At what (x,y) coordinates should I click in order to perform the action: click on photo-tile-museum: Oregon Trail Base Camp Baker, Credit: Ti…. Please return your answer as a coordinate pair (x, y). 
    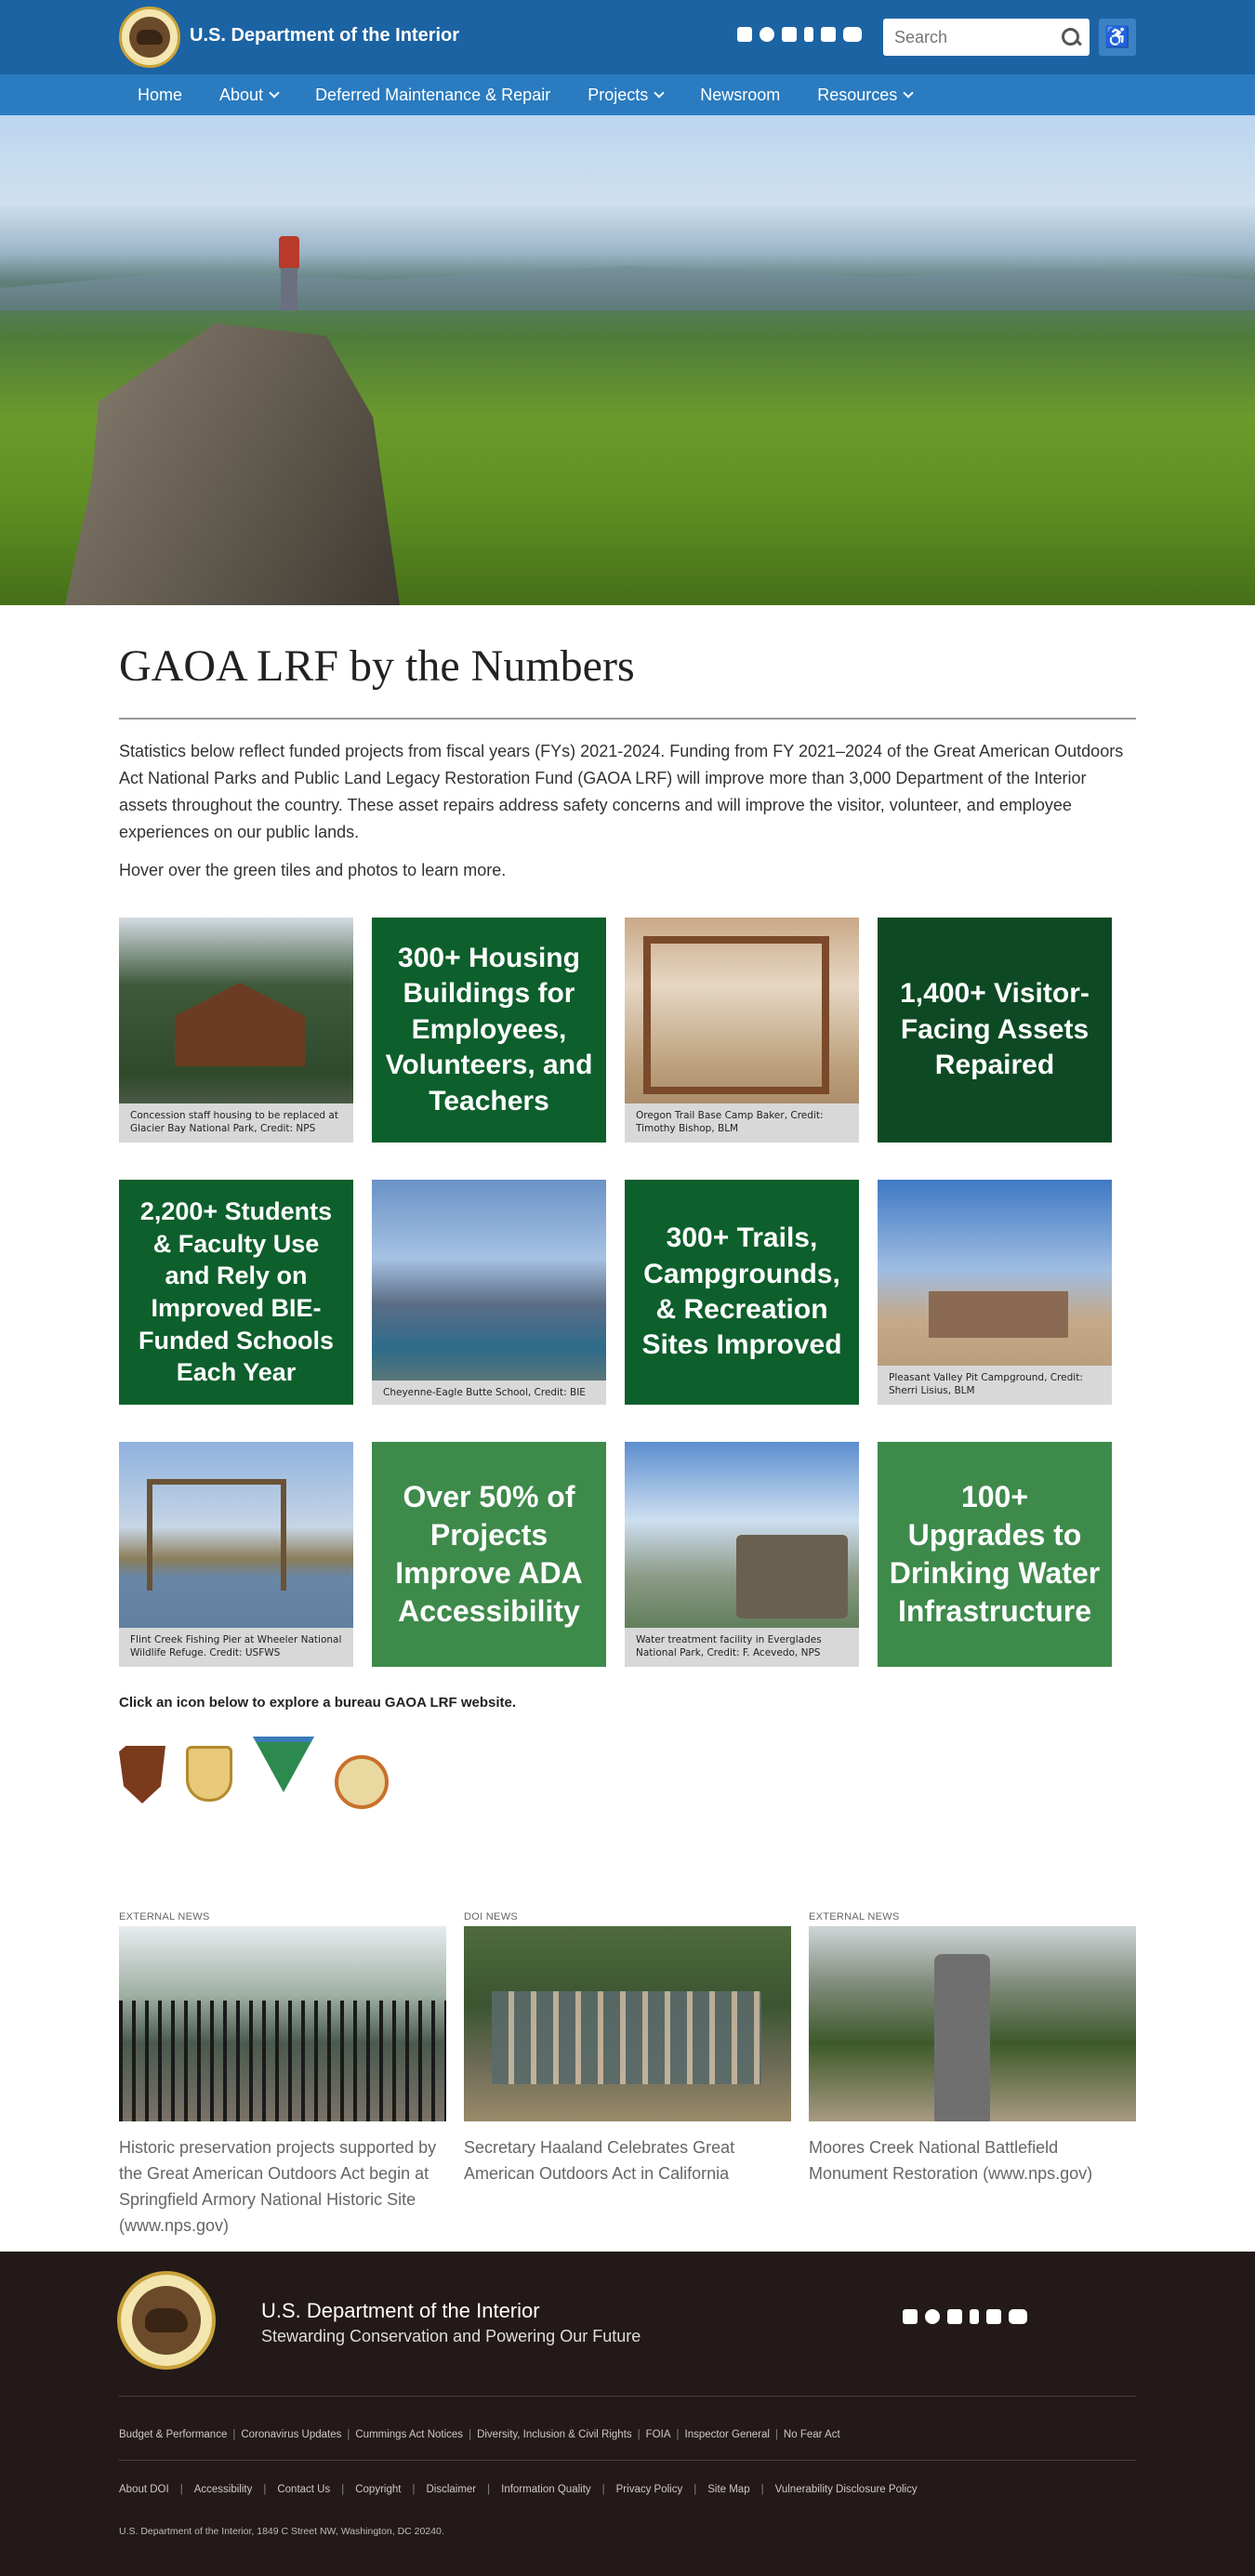
    Looking at the image, I should click on (742, 1030).